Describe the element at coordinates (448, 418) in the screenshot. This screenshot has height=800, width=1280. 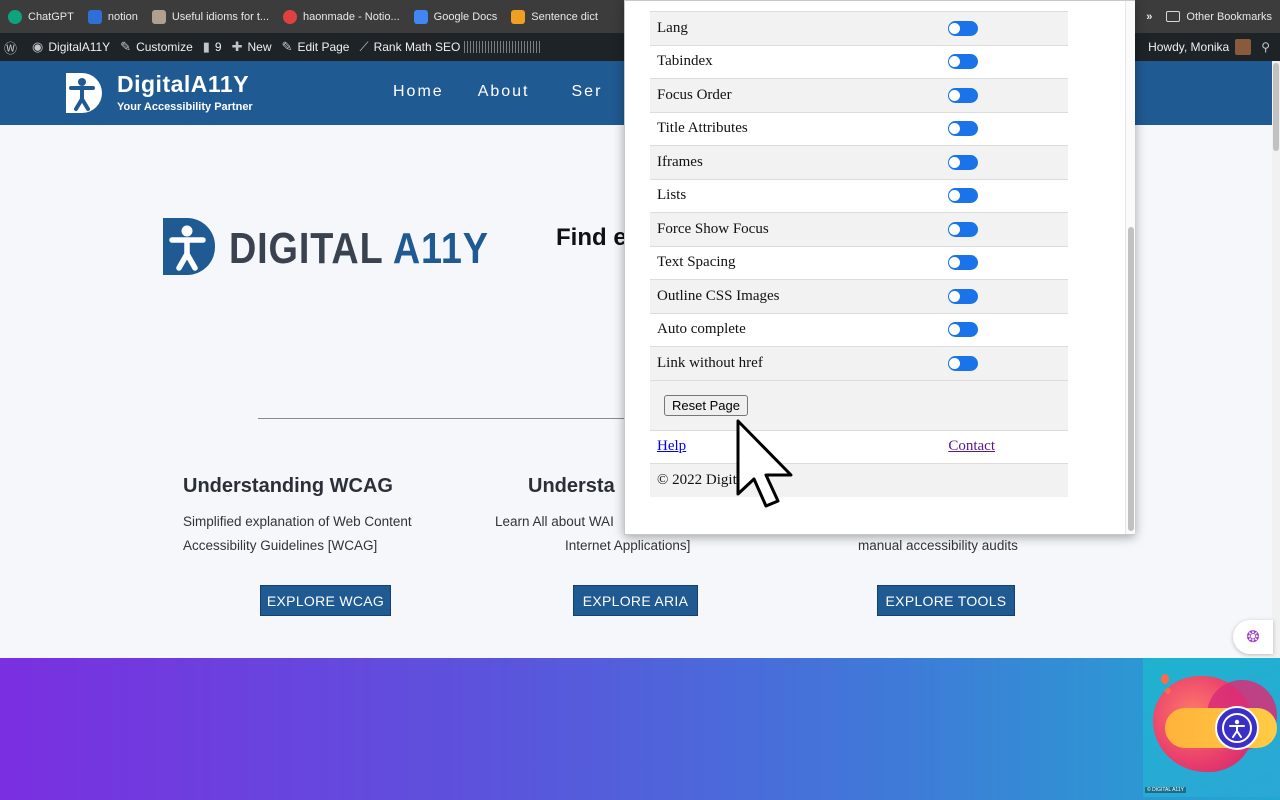
I see `section-divider` at that location.